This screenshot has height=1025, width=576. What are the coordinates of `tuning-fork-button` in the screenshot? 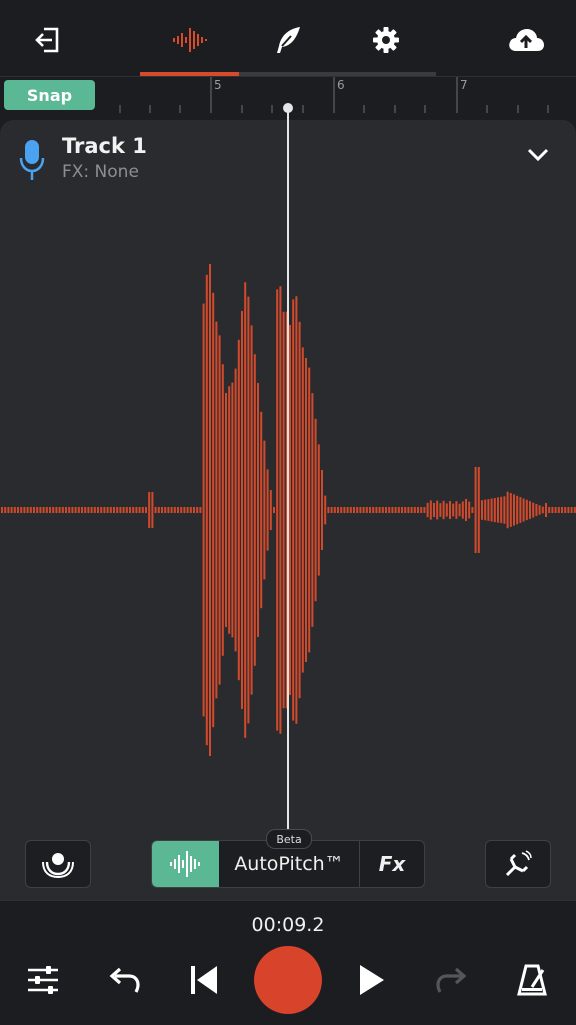 It's located at (518, 864).